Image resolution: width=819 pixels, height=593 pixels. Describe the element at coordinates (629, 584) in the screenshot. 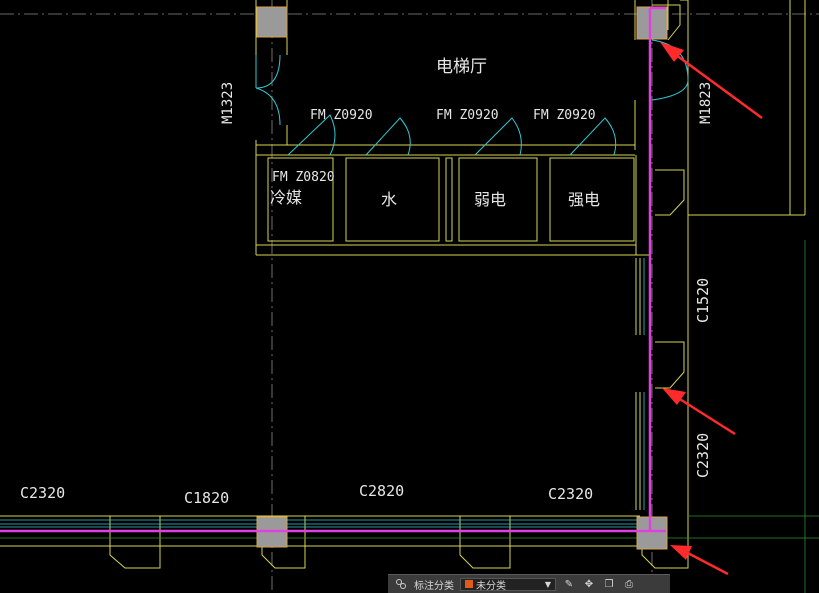

I see `print-icon: ⎙` at that location.